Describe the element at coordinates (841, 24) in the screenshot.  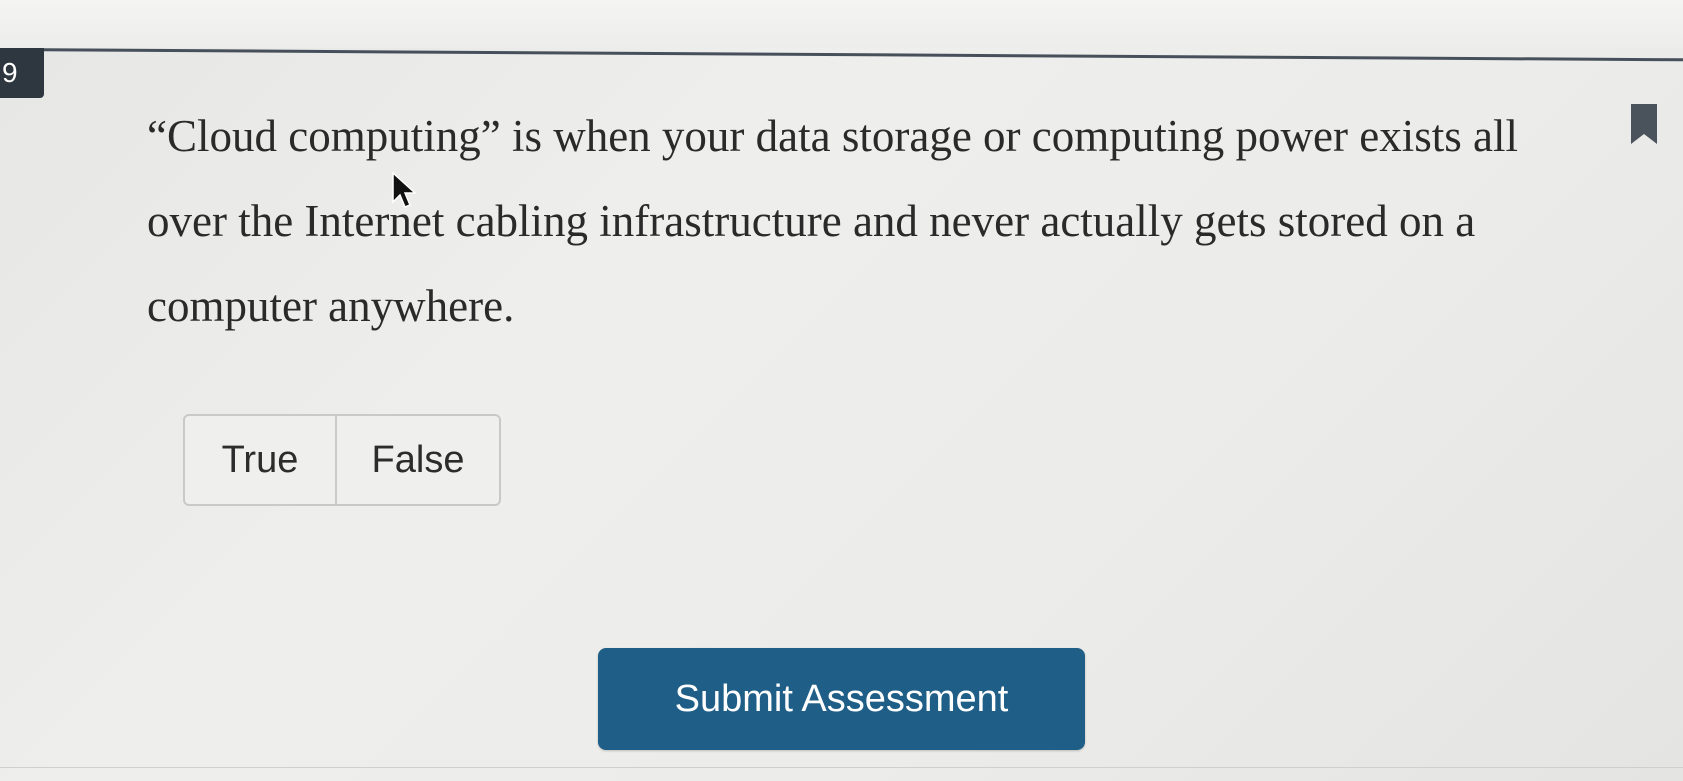
I see `top-header-area` at that location.